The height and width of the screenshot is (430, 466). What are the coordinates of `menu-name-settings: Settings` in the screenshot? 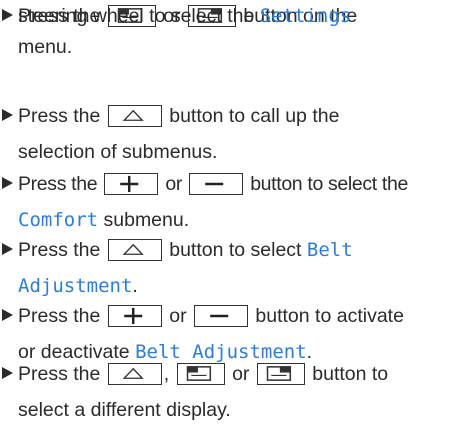 It's located at (305, 16).